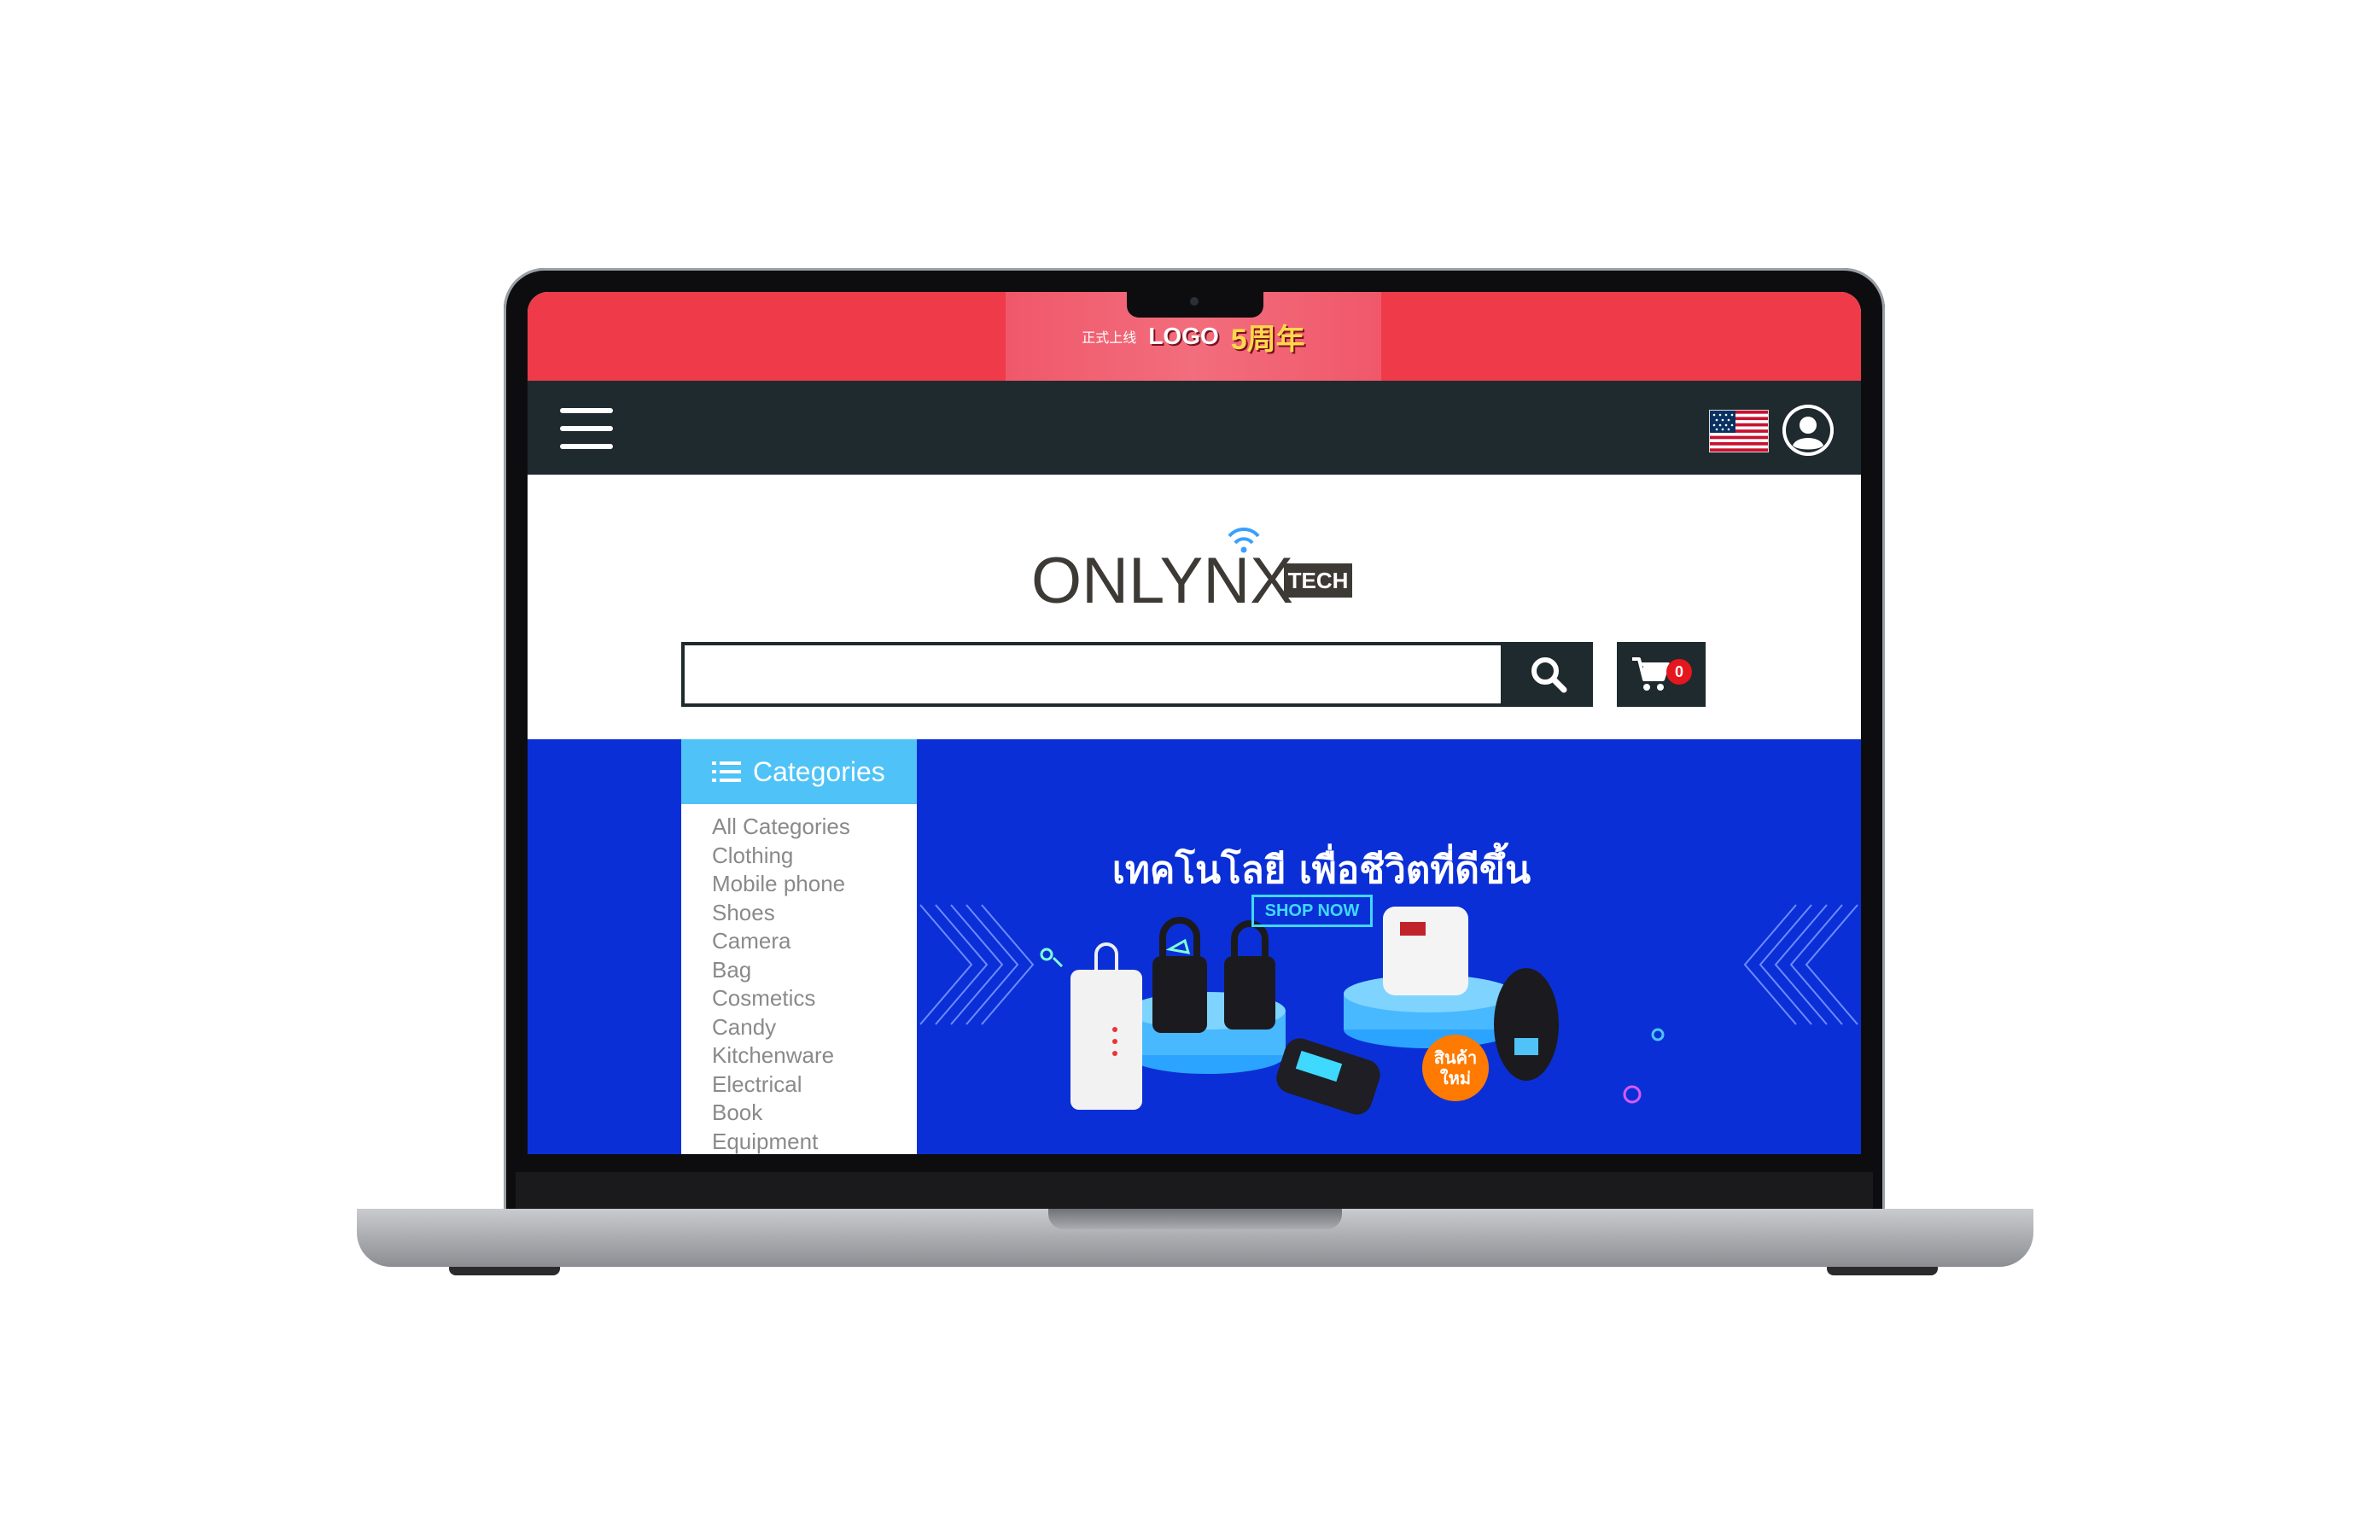 The height and width of the screenshot is (1540, 2380). Describe the element at coordinates (1195, 1219) in the screenshot. I see `laptop-opening-notch` at that location.